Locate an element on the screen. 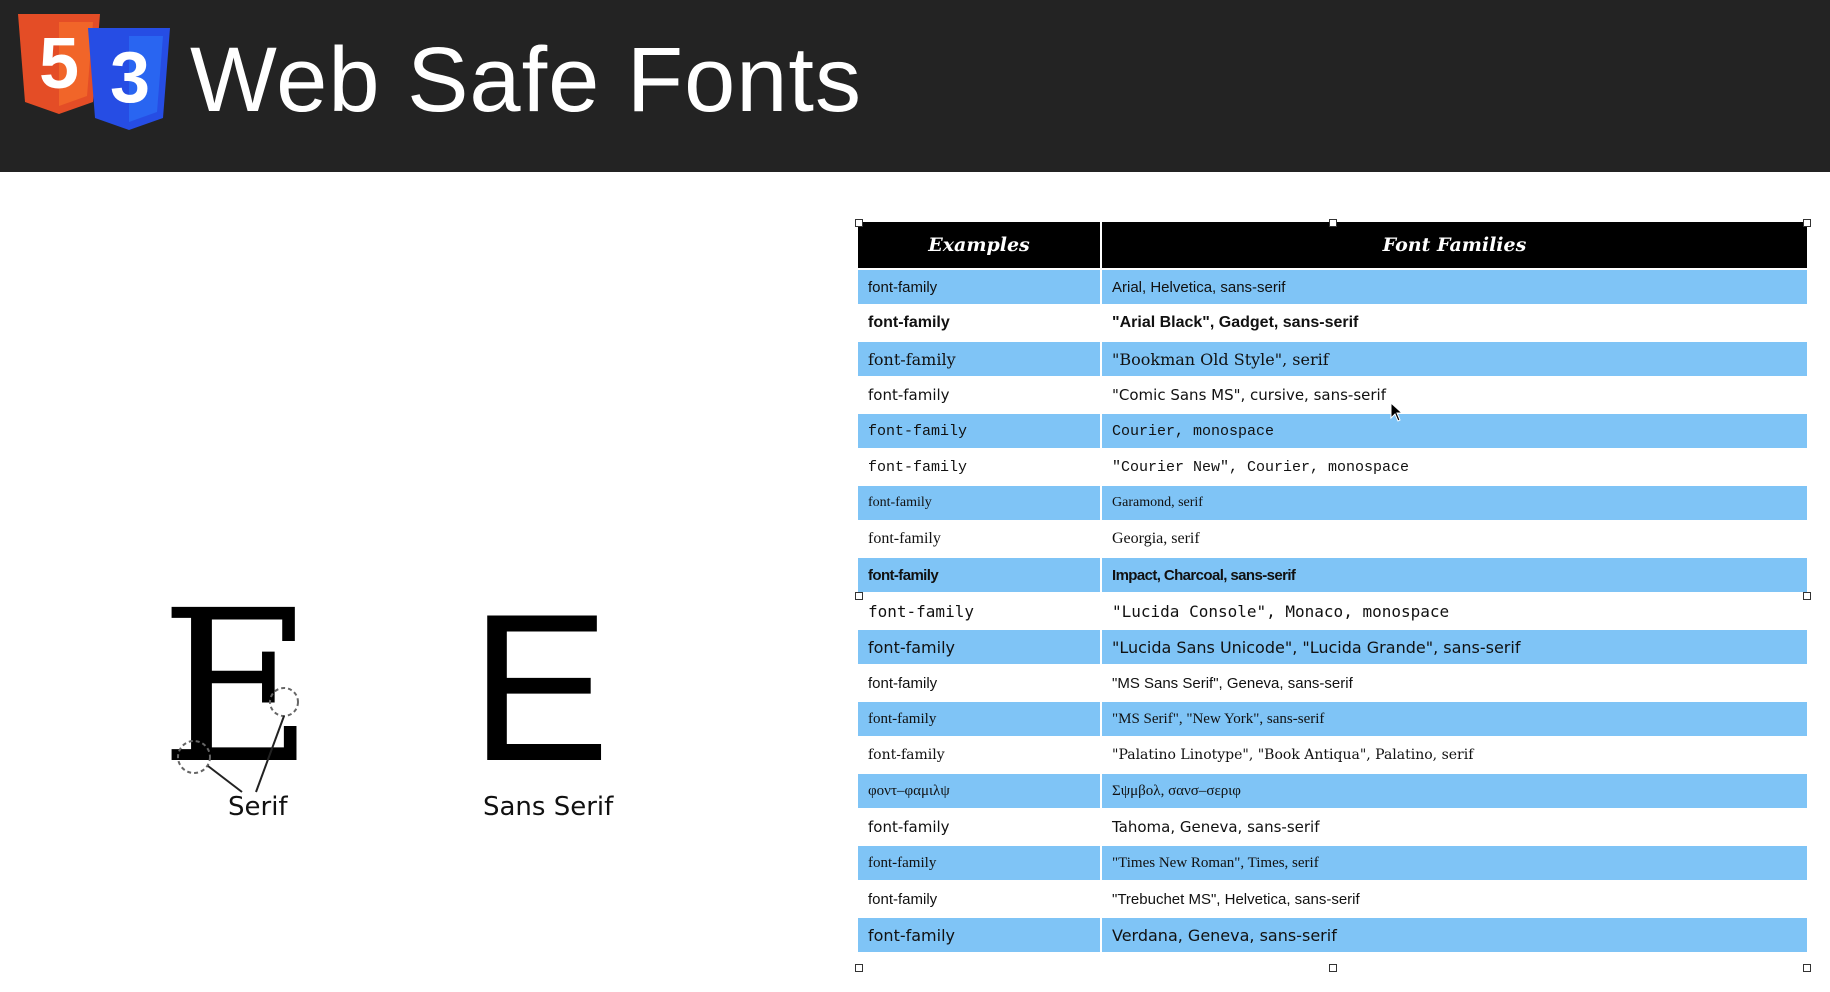  serif-label: Serif is located at coordinates (258, 807).